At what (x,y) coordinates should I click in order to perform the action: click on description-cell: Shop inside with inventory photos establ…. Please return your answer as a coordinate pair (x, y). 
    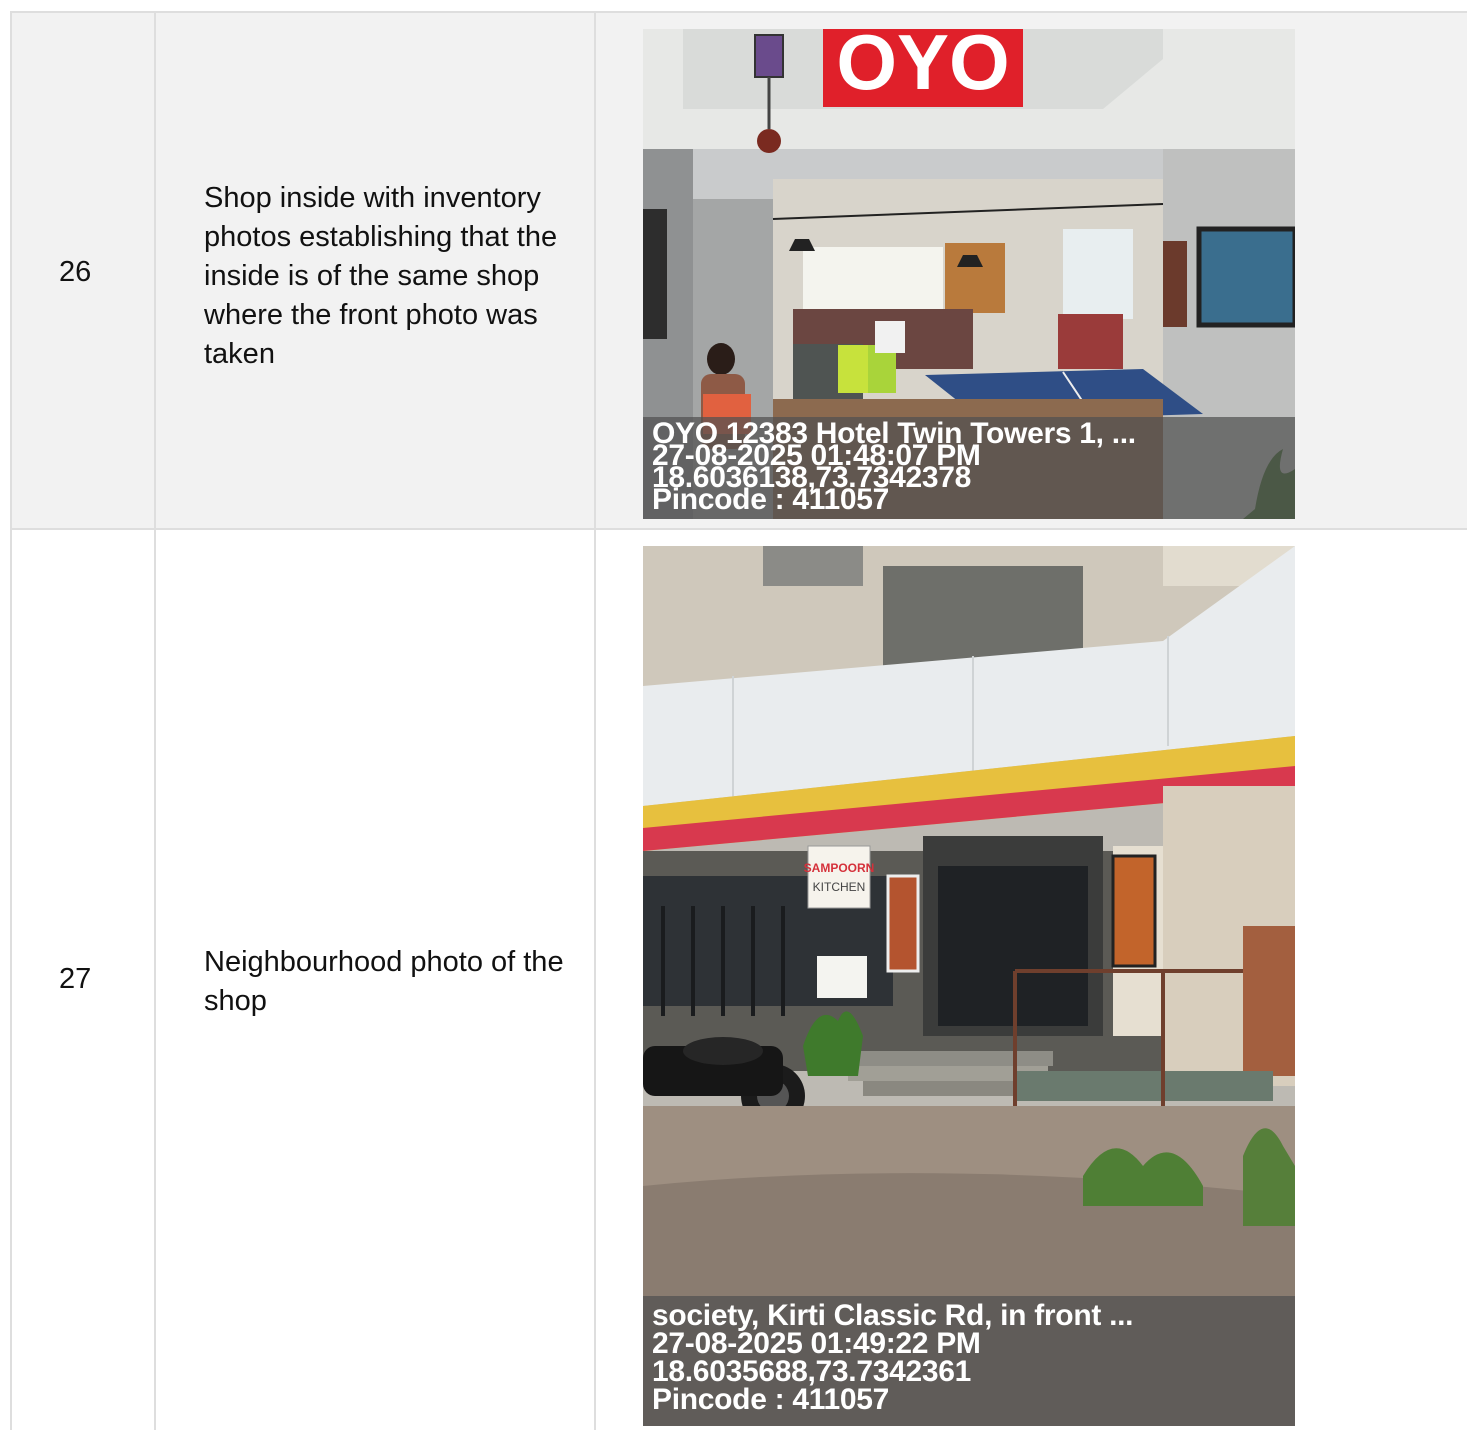
    Looking at the image, I should click on (376, 270).